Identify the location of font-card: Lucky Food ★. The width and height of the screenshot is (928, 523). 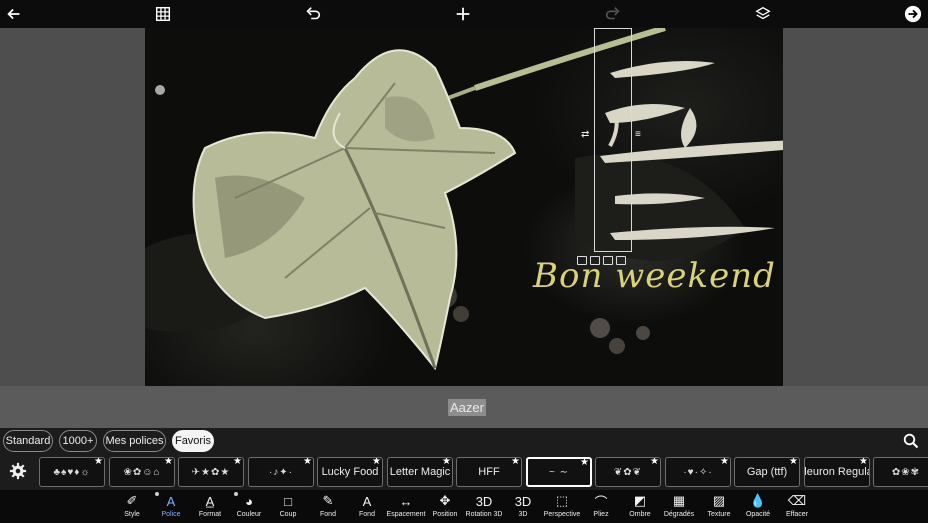
(350, 472).